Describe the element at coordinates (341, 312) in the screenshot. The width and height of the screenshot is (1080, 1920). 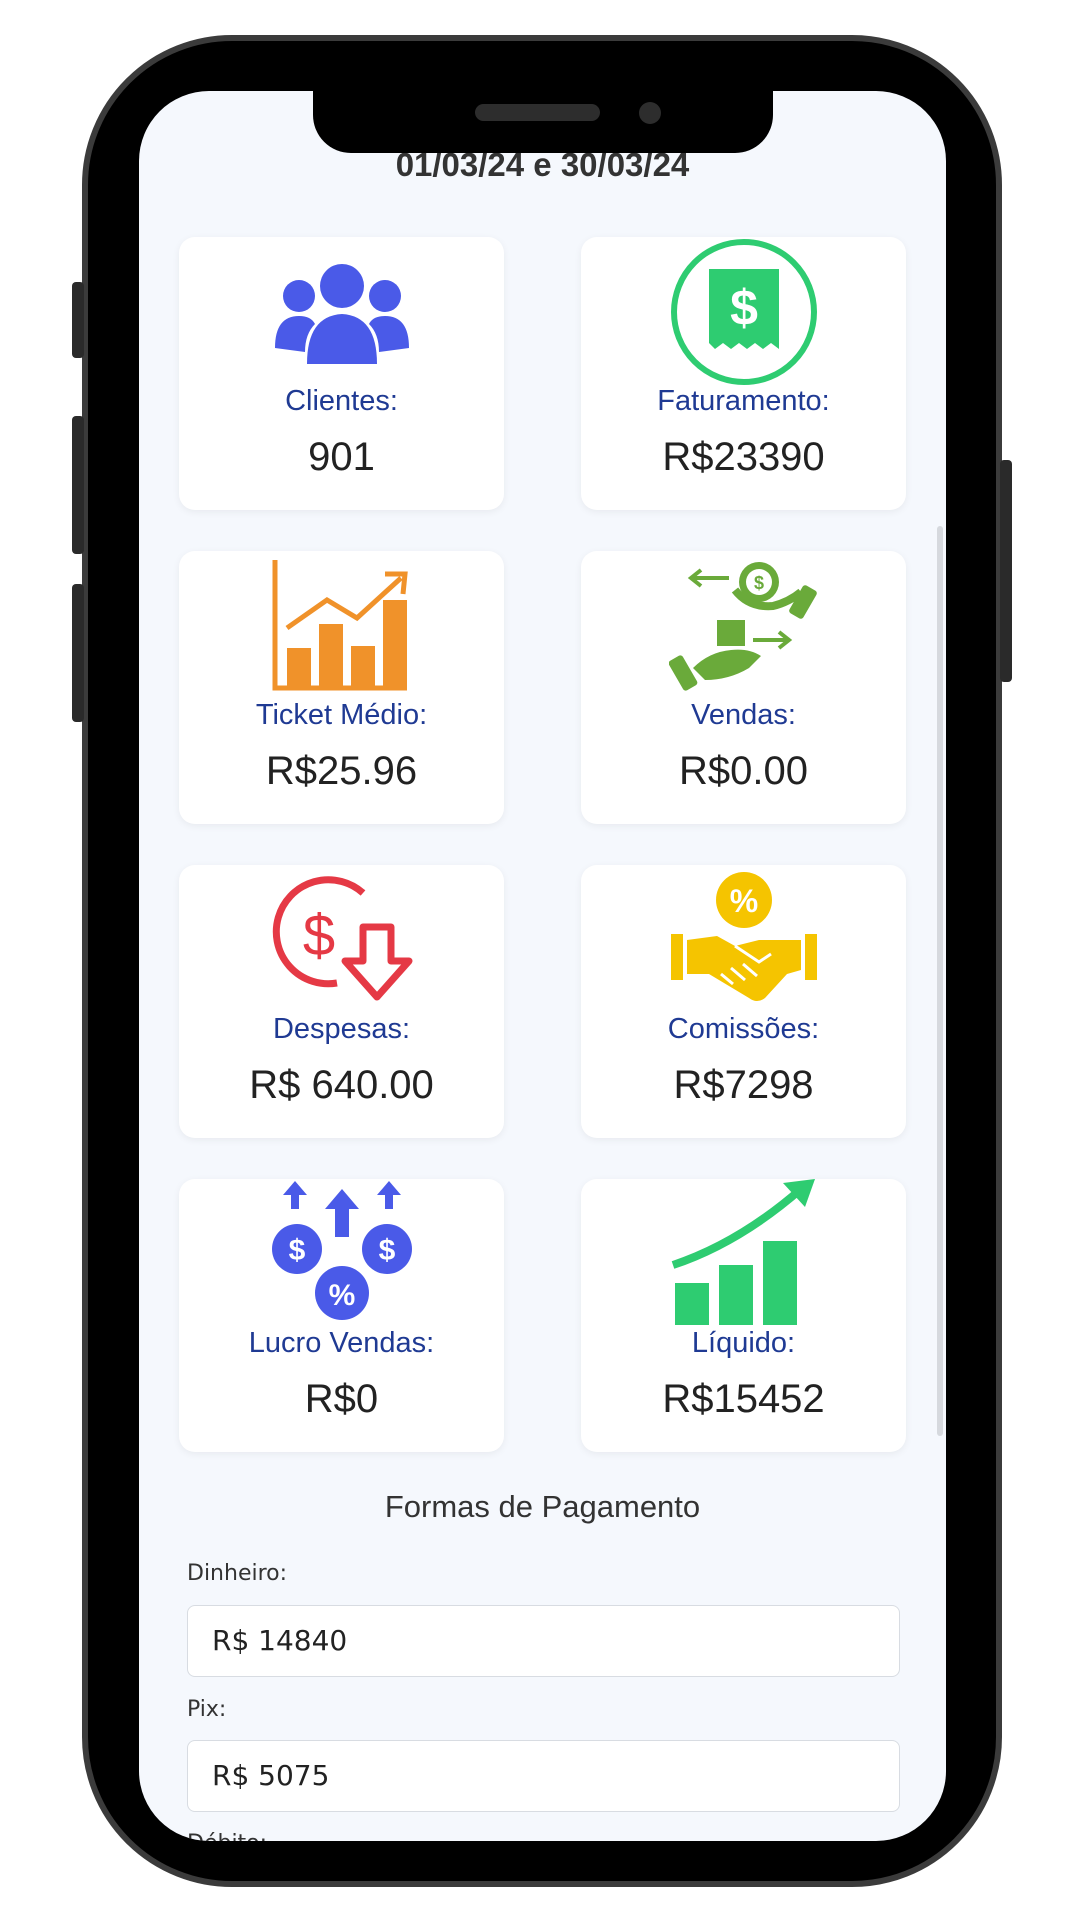
I see `users-icon` at that location.